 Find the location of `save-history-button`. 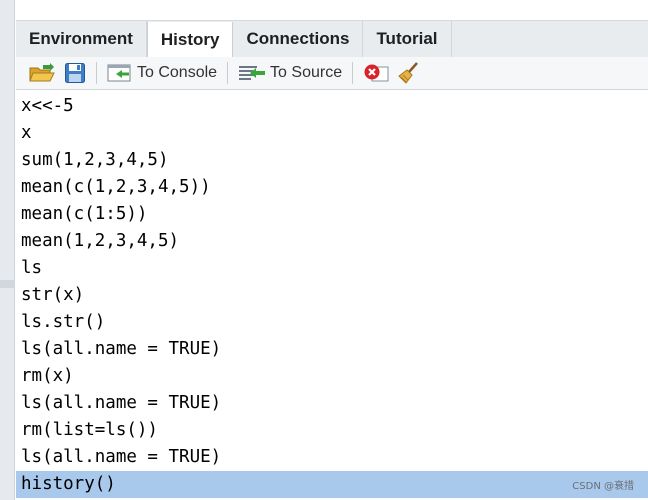

save-history-button is located at coordinates (75, 73).